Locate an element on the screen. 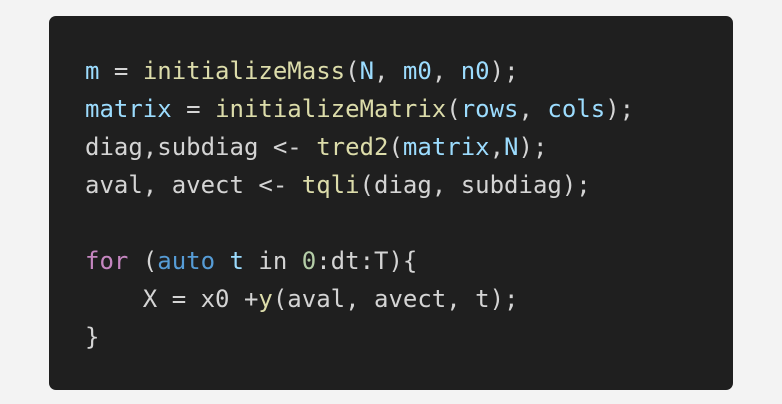 The height and width of the screenshot is (404, 782). code-text: diag,subdiag <- is located at coordinates (201, 147).